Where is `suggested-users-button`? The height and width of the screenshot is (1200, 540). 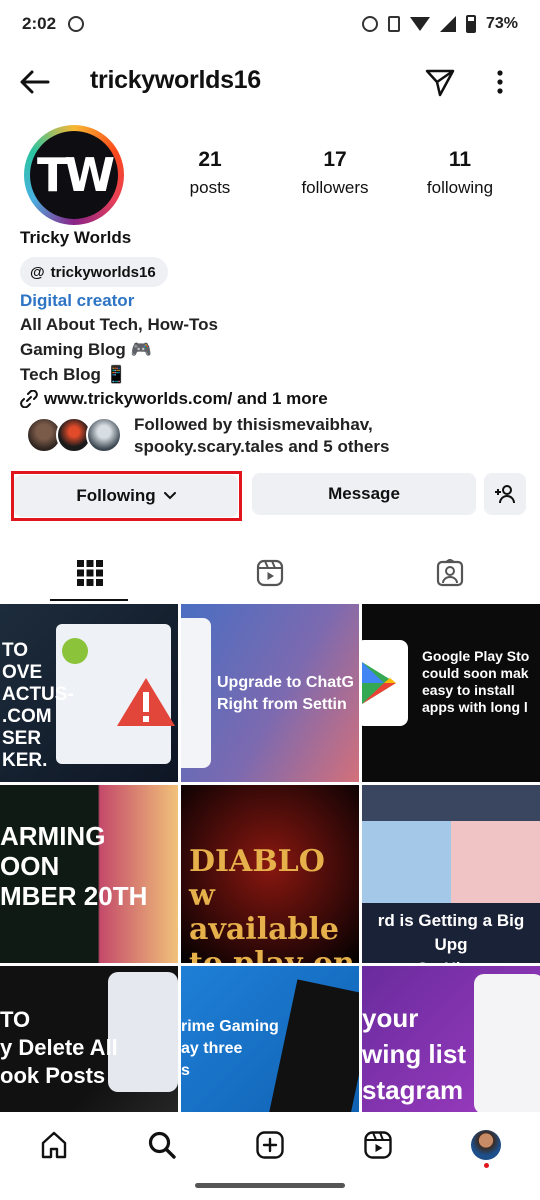 suggested-users-button is located at coordinates (505, 494).